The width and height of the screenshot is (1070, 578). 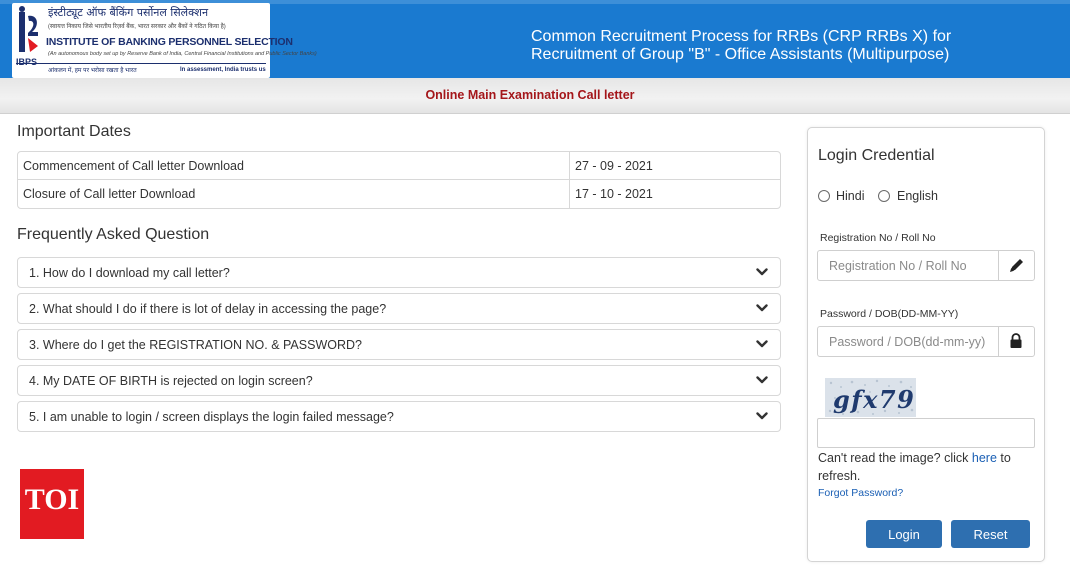 I want to click on language-label-hindi: Hindi, so click(x=850, y=196).